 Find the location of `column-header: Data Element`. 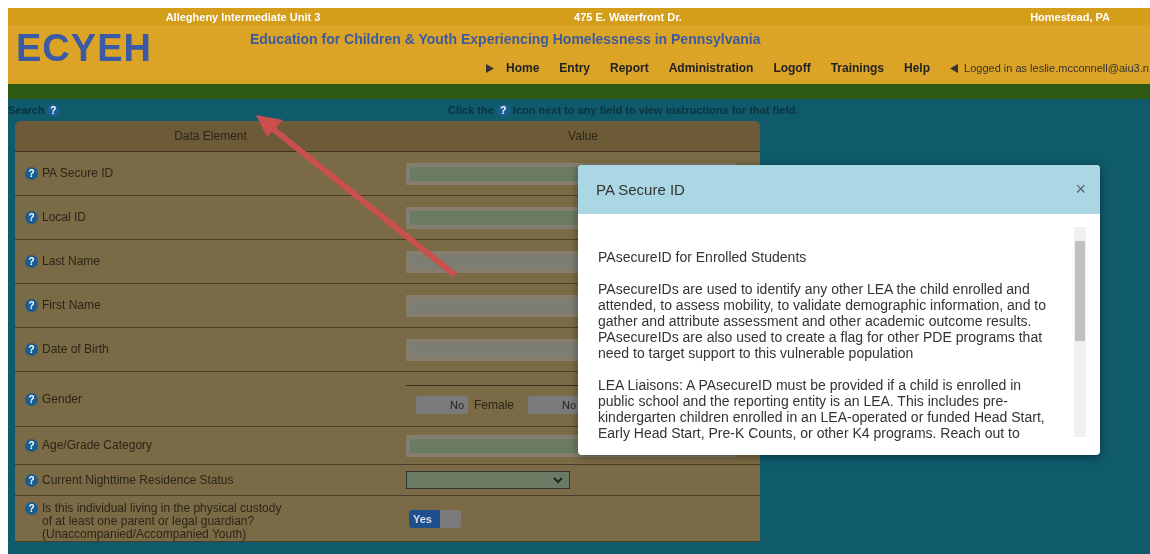

column-header: Data Element is located at coordinates (210, 136).